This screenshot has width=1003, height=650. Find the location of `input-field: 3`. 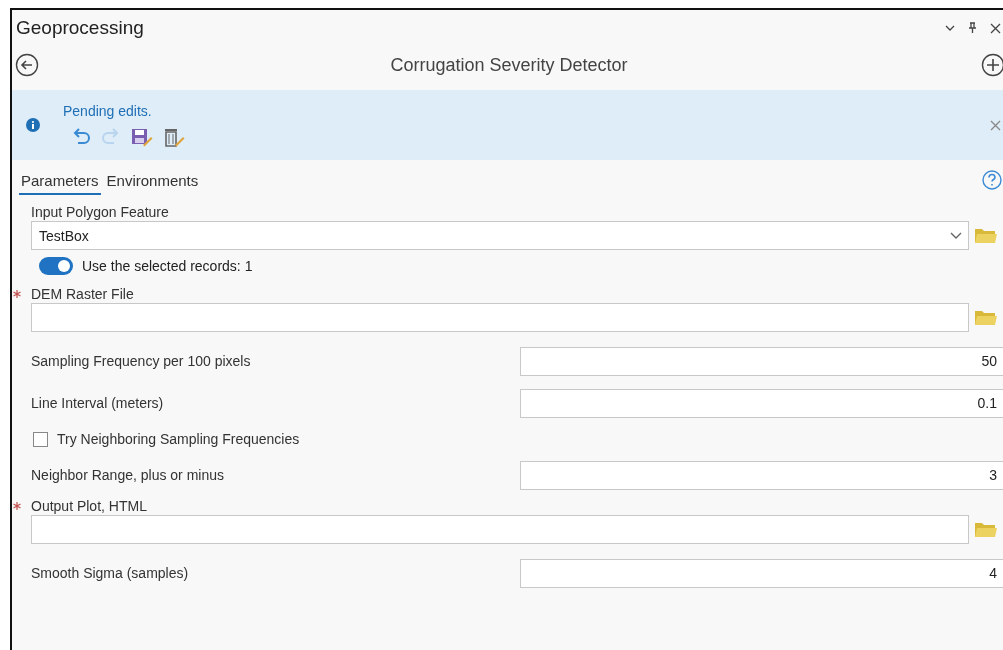

input-field: 3 is located at coordinates (761, 475).